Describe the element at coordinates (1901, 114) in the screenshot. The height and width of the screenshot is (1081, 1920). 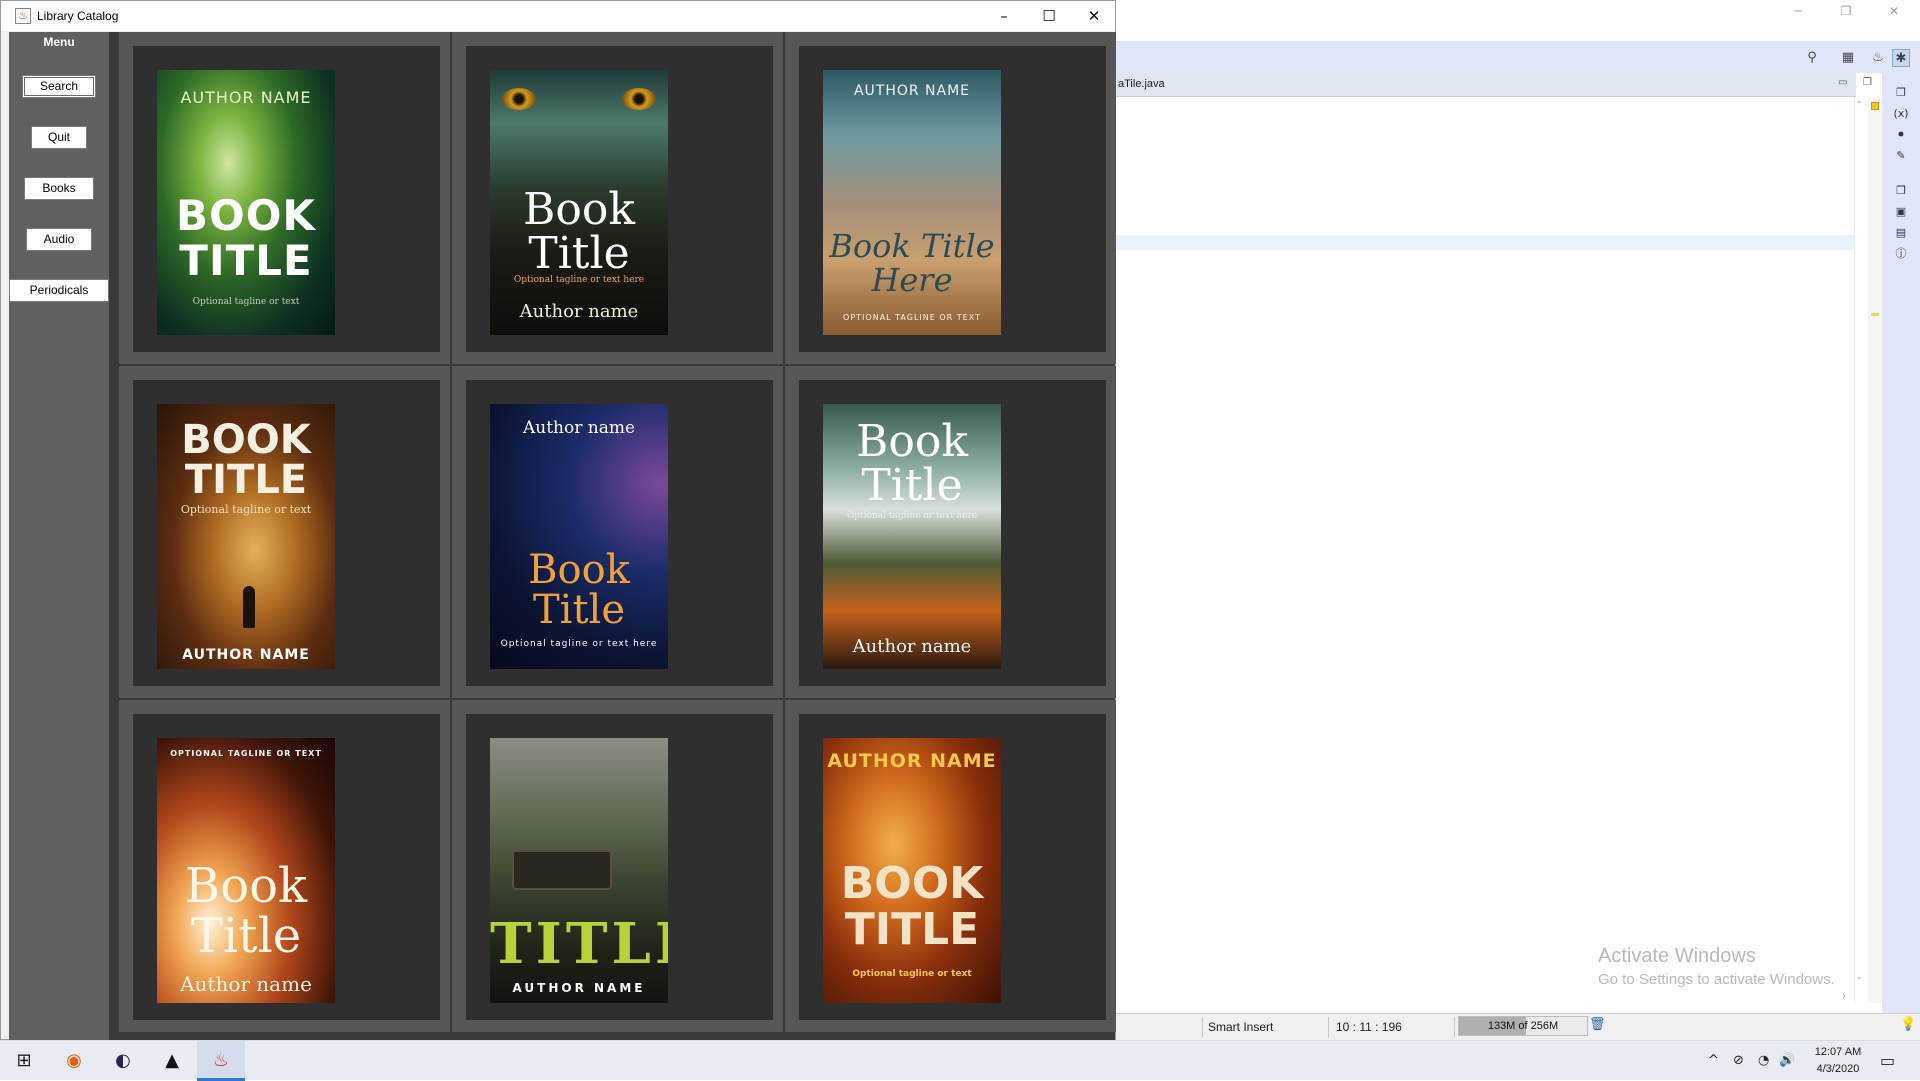
I see `variables-view-icon: (x)` at that location.